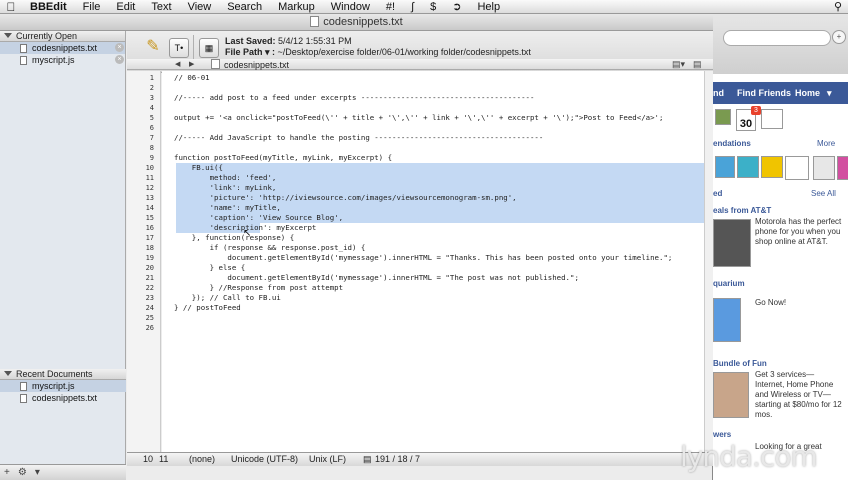 Image resolution: width=848 pixels, height=480 pixels. I want to click on open-documents-header: Currently Open Documents, so click(62, 41).